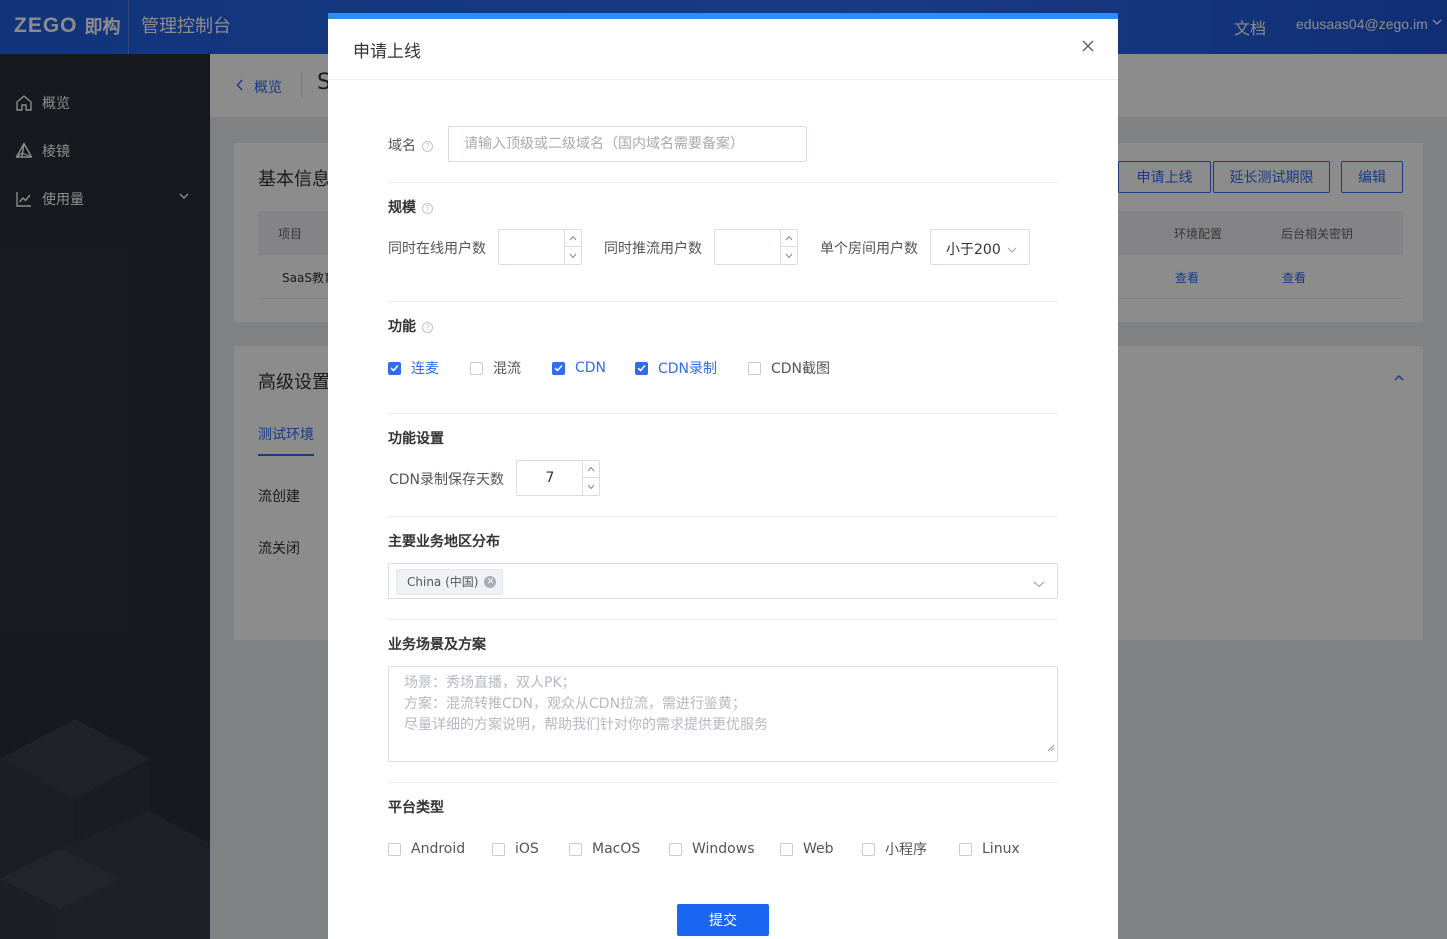  What do you see at coordinates (438, 849) in the screenshot?
I see `checkbox-label: Android` at bounding box center [438, 849].